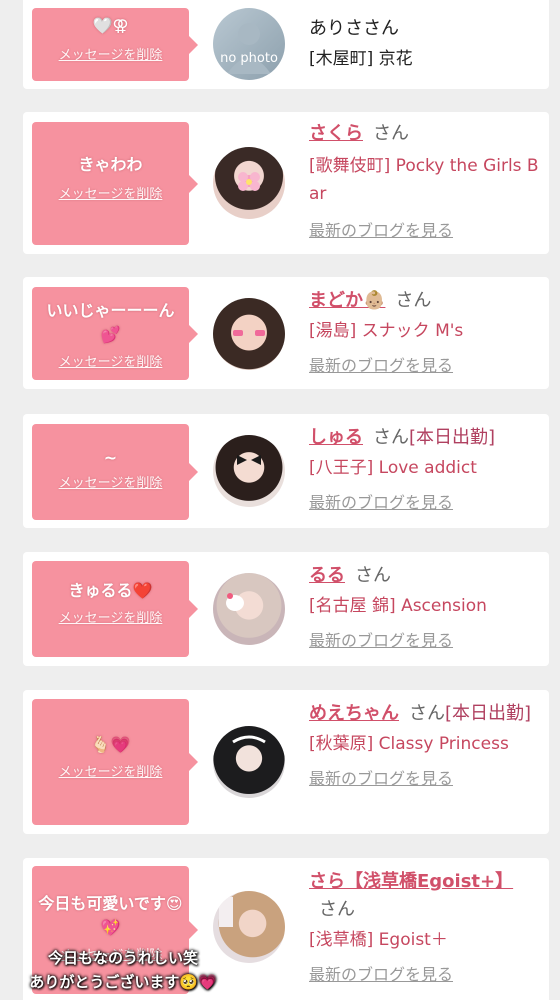 This screenshot has height=1000, width=560. I want to click on avatar-label: no photo, so click(249, 58).